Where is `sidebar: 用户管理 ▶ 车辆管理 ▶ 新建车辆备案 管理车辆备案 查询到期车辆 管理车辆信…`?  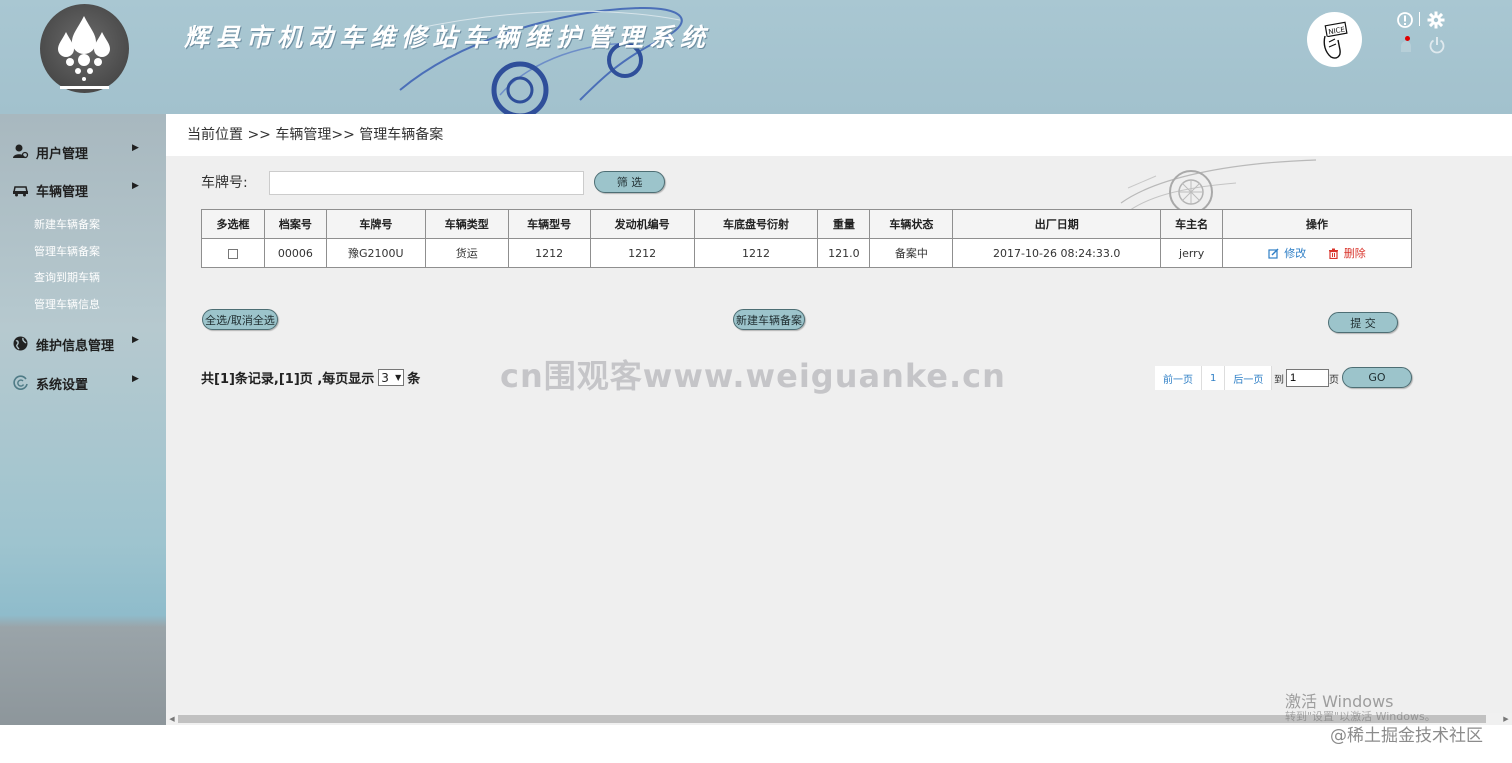
sidebar: 用户管理 ▶ 车辆管理 ▶ 新建车辆备案 管理车辆备案 查询到期车辆 管理车辆信… is located at coordinates (83, 419).